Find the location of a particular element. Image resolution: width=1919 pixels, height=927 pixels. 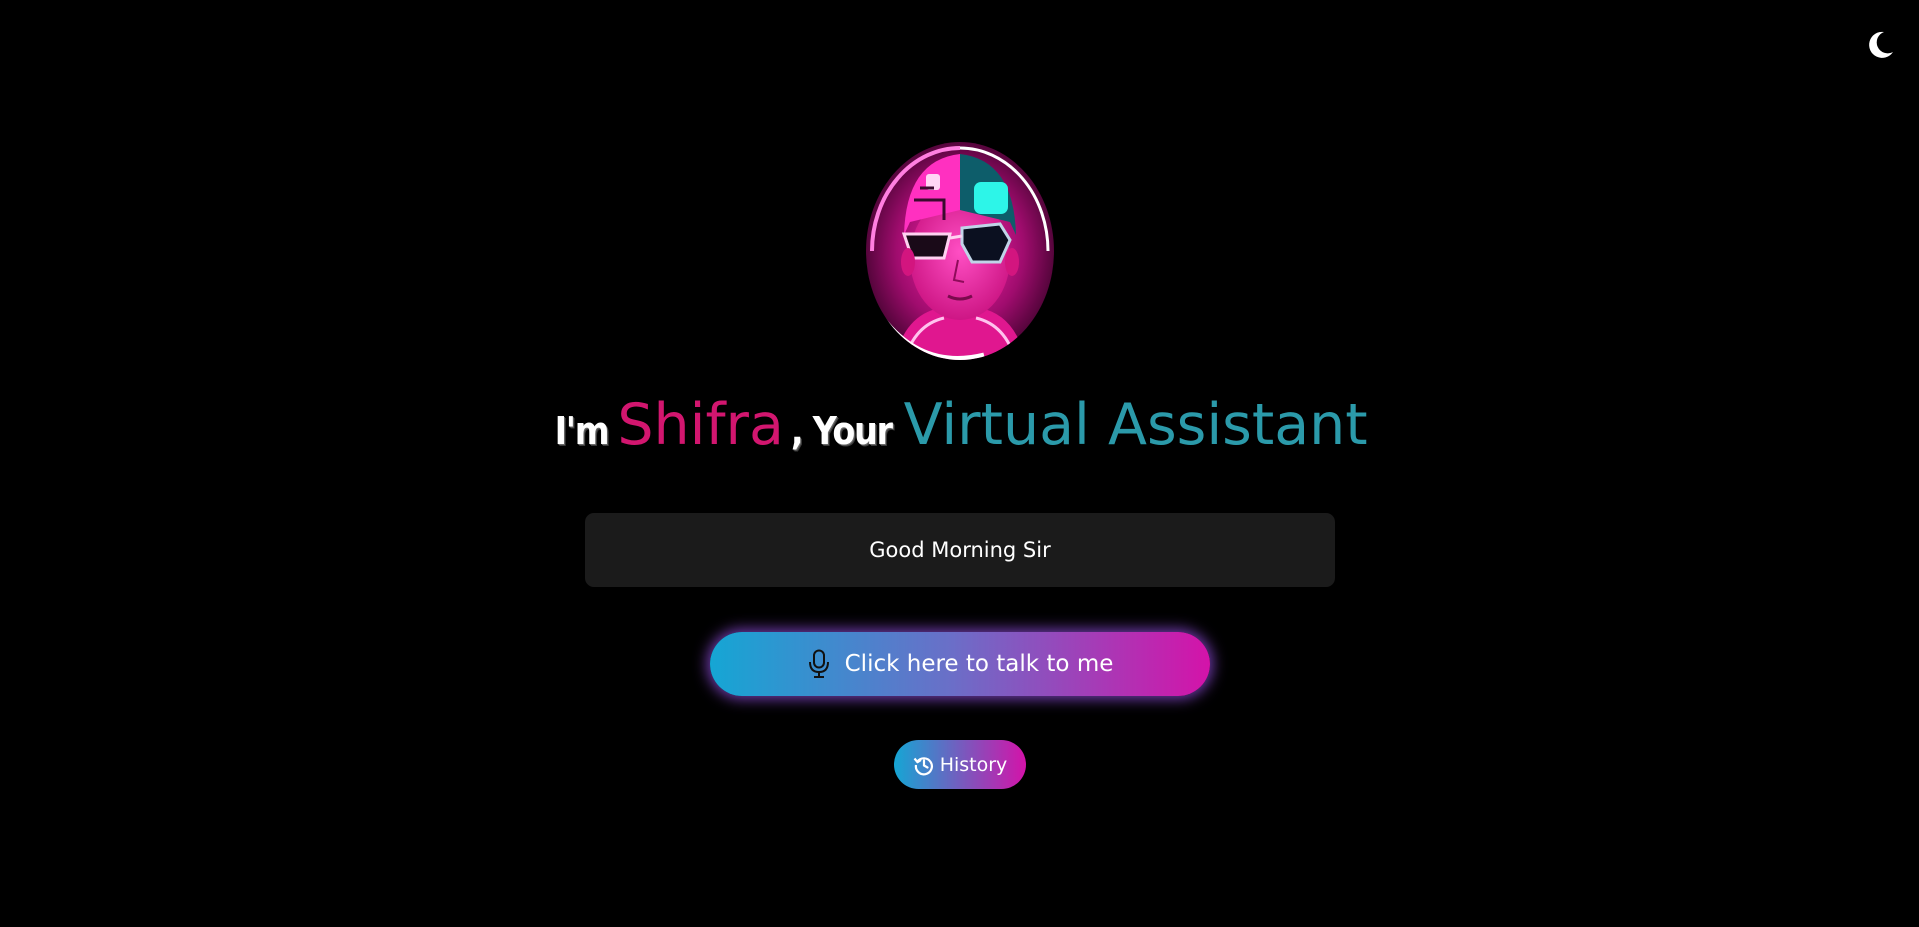

moon-icon is located at coordinates (1880, 45).